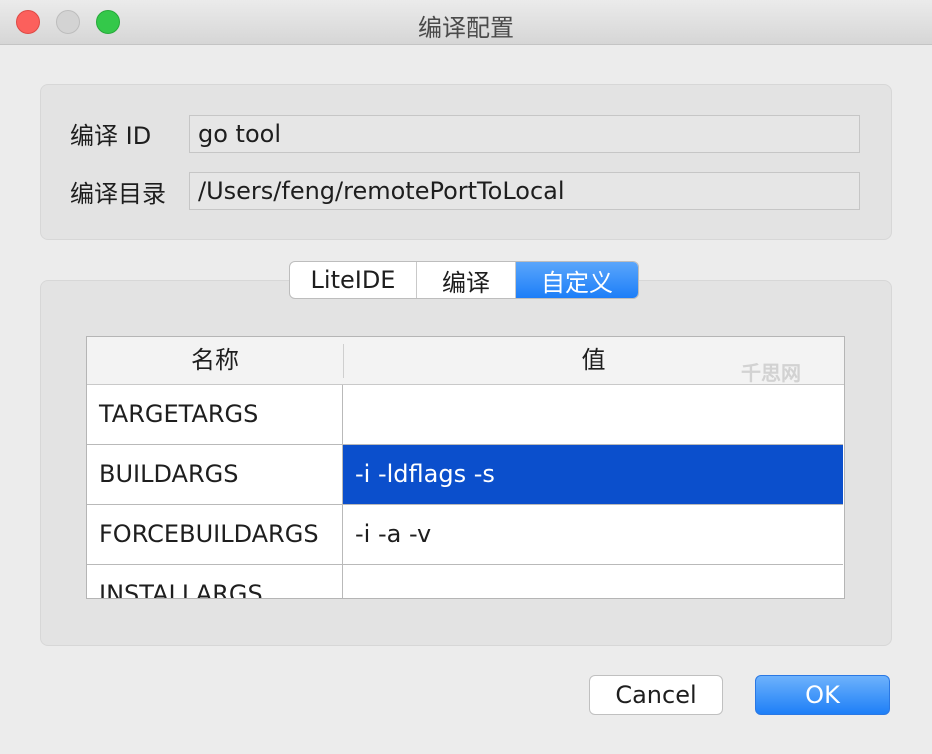 This screenshot has width=932, height=754. Describe the element at coordinates (656, 695) in the screenshot. I see `cancel-button: Cancel` at that location.